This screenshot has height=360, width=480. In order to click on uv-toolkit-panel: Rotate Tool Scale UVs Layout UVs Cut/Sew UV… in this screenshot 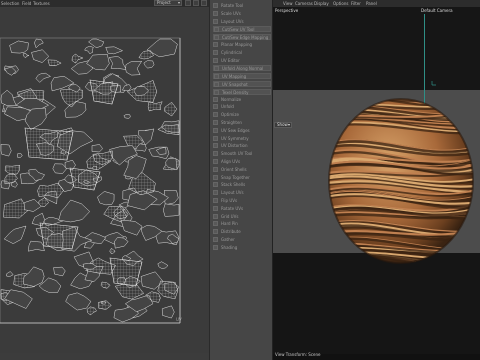, I will do `click(241, 180)`.